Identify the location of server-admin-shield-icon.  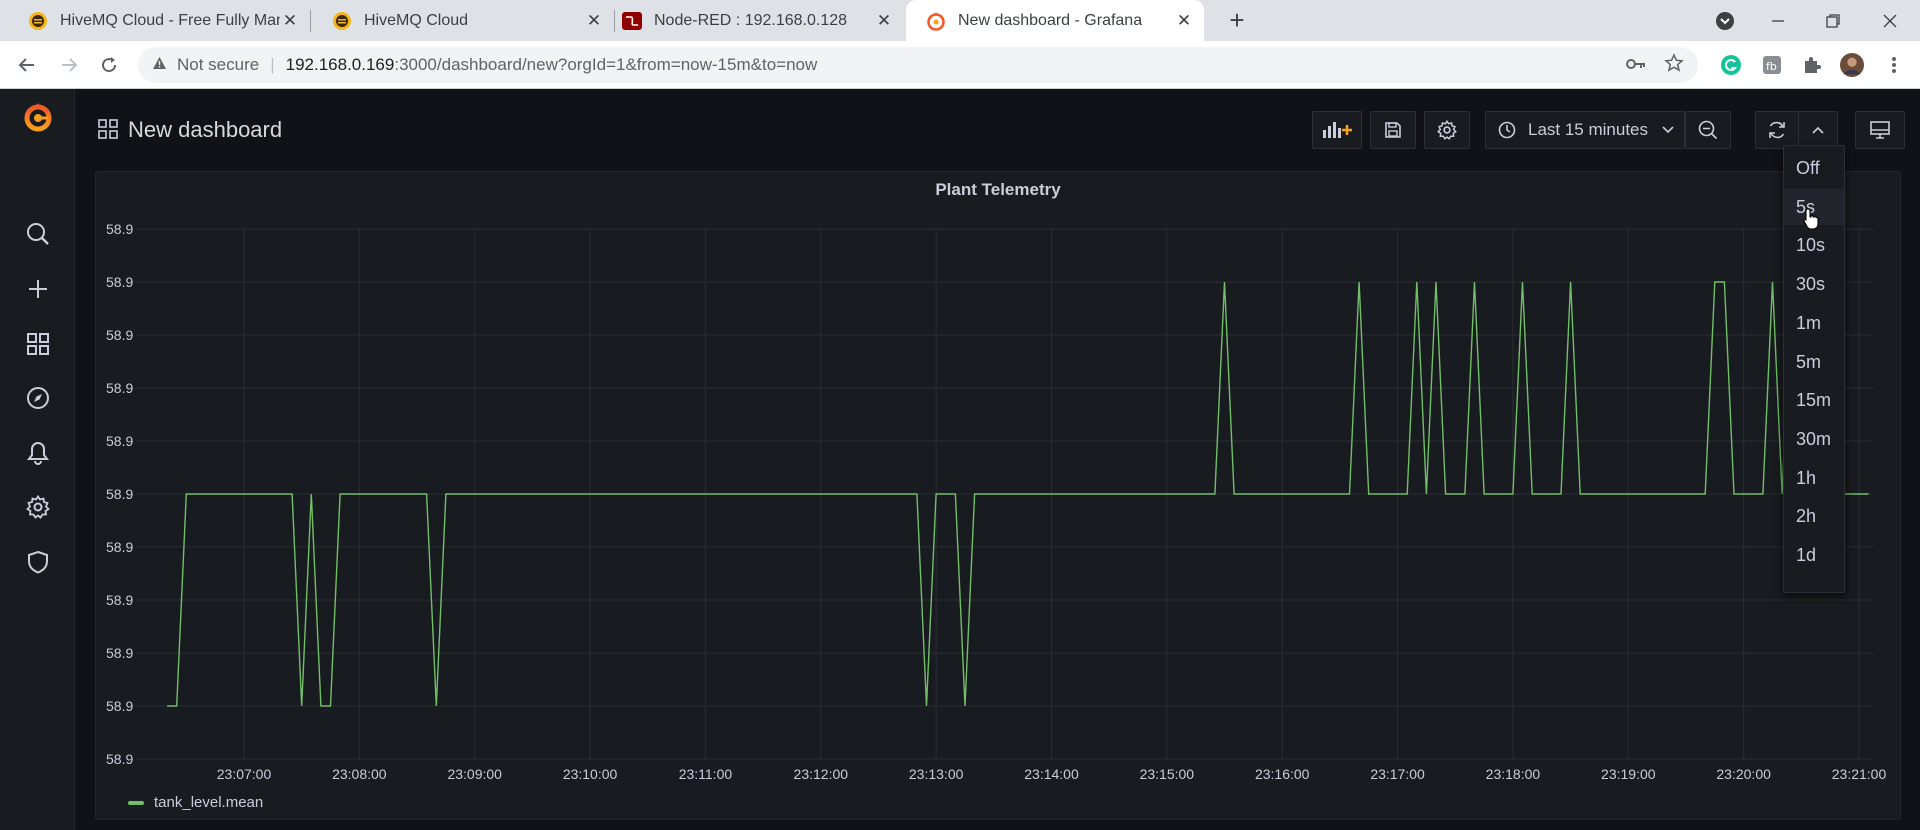
(38, 562).